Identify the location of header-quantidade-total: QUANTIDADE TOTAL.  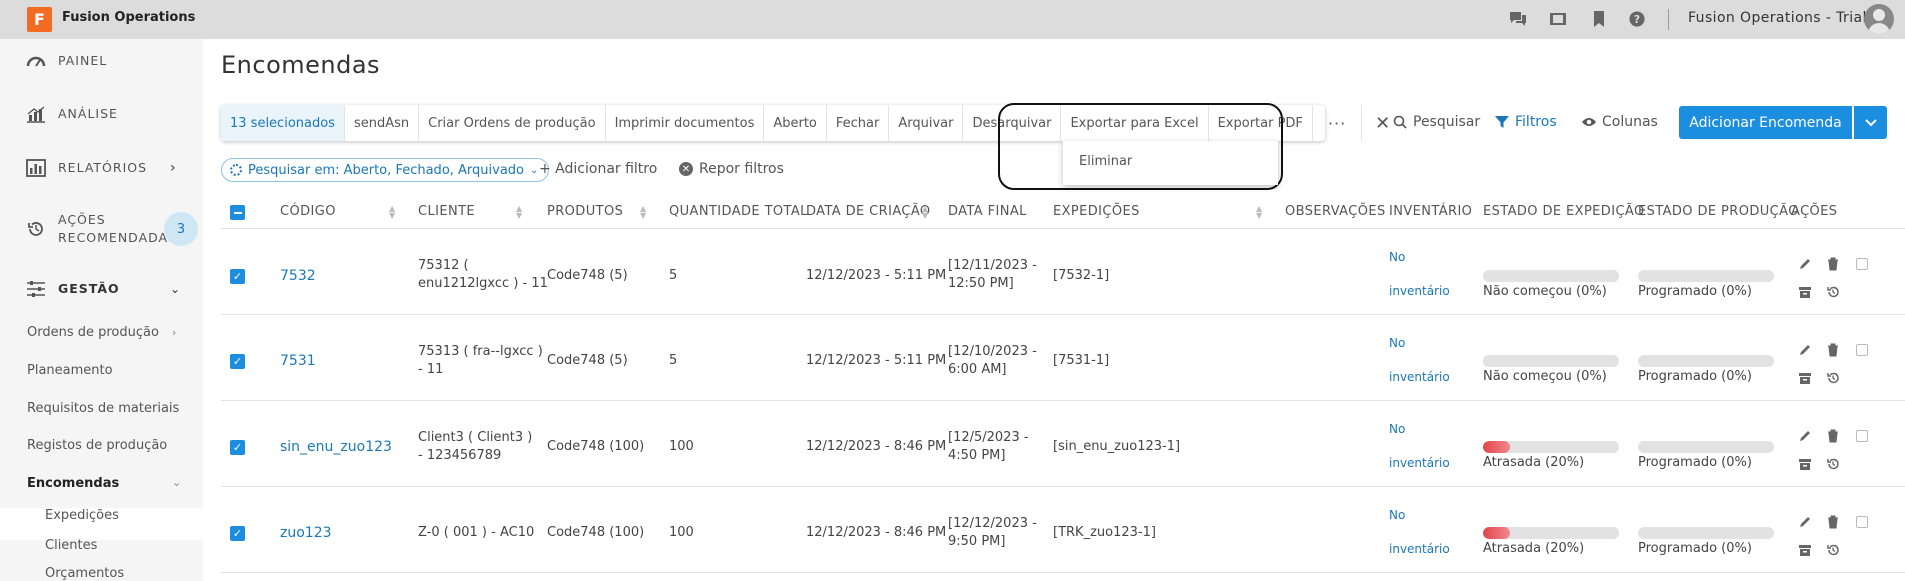
(738, 211).